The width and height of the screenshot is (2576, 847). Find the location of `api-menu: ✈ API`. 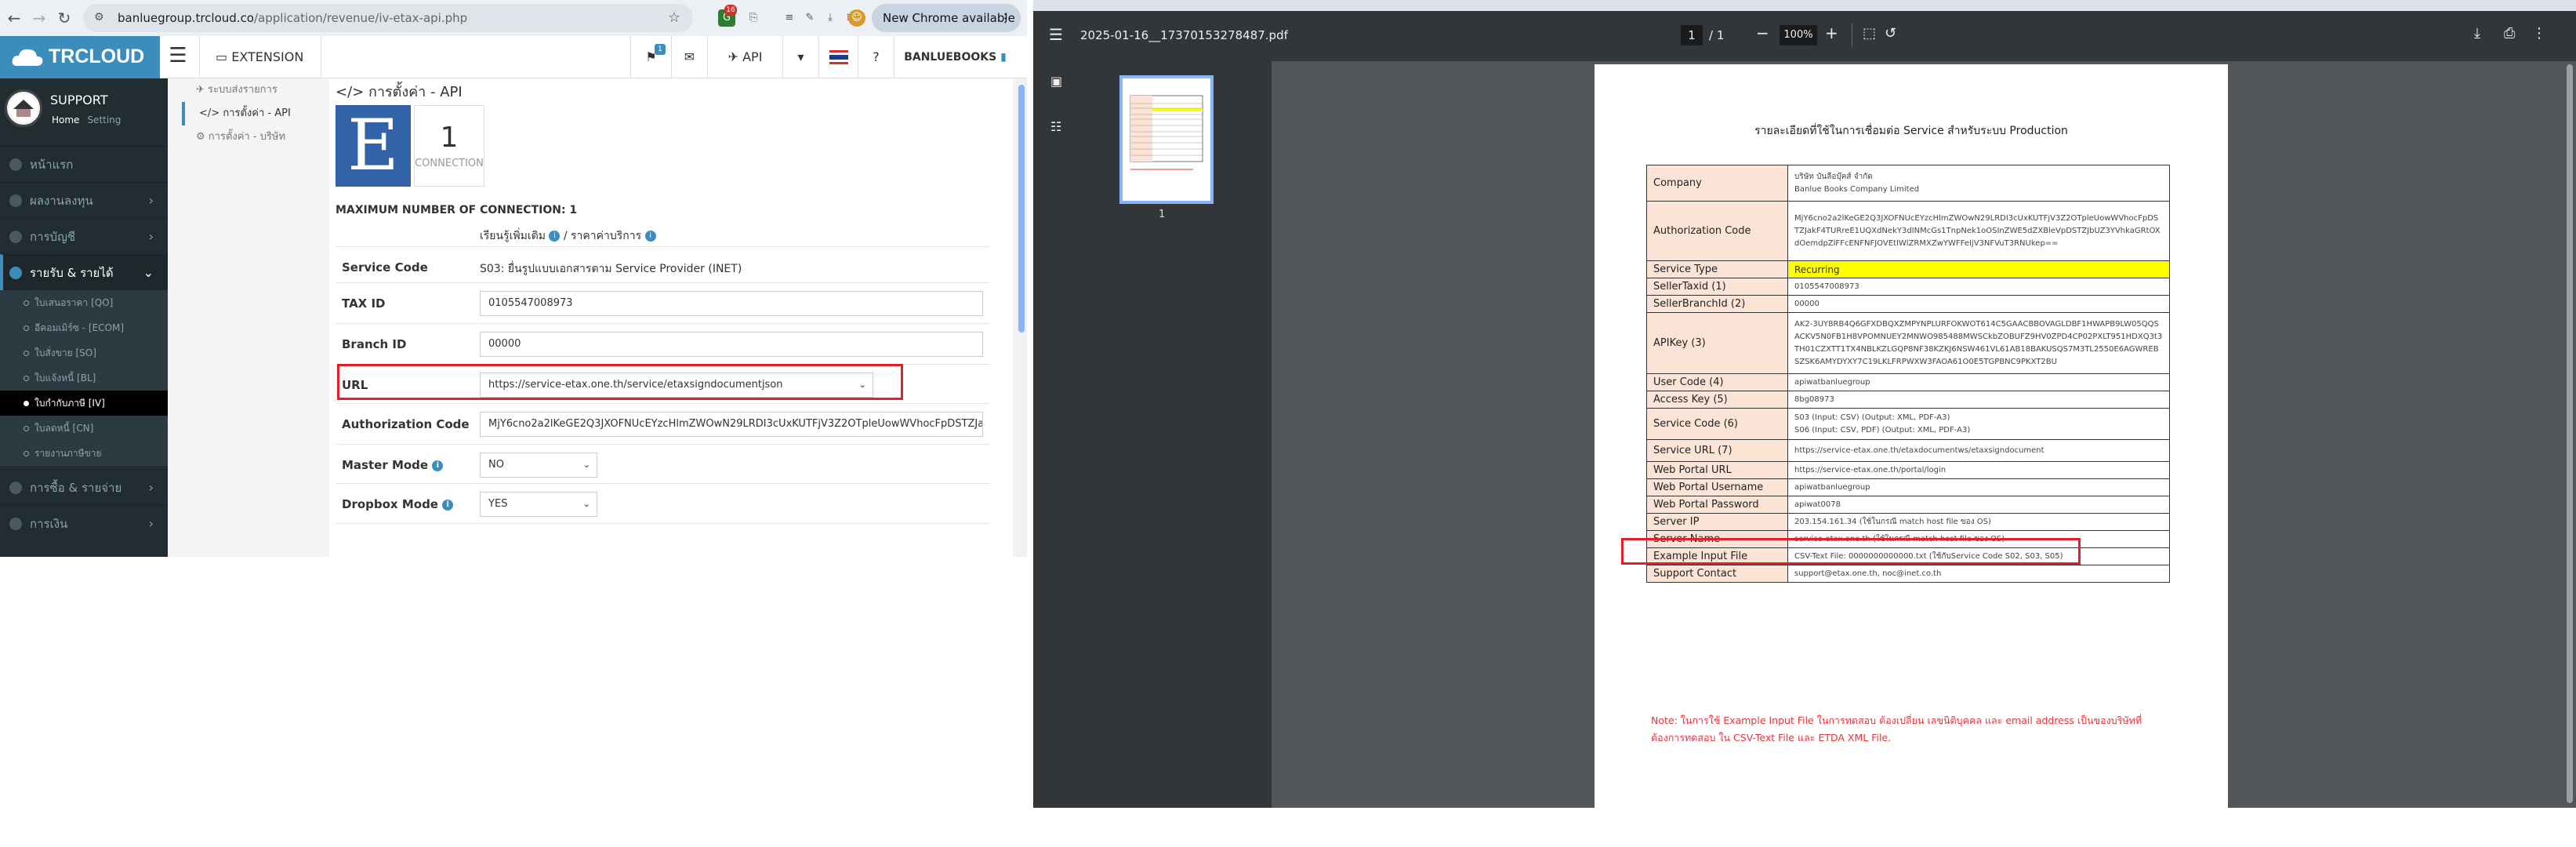

api-menu: ✈ API is located at coordinates (745, 57).